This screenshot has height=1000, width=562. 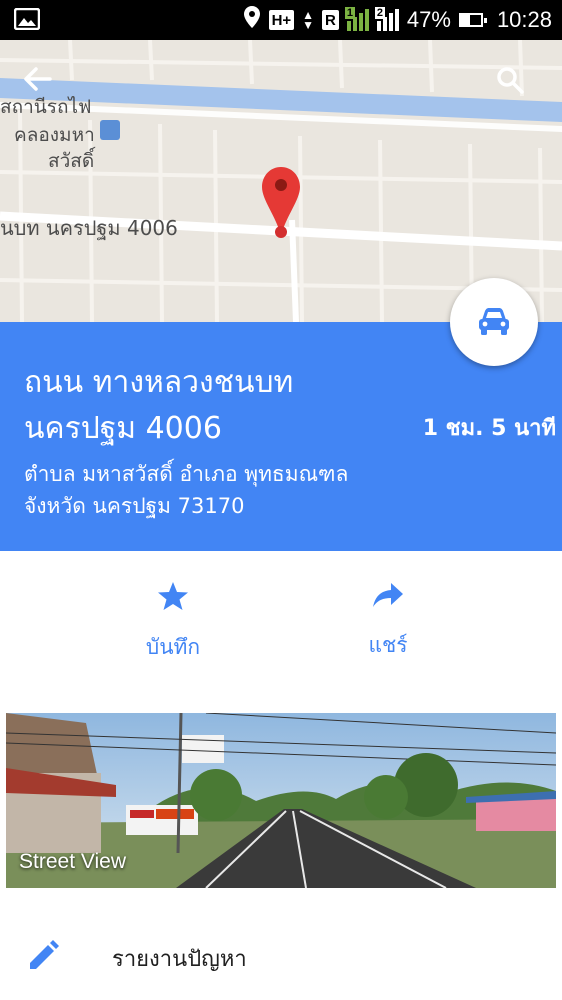 I want to click on street-view-label: Street View, so click(x=72, y=861).